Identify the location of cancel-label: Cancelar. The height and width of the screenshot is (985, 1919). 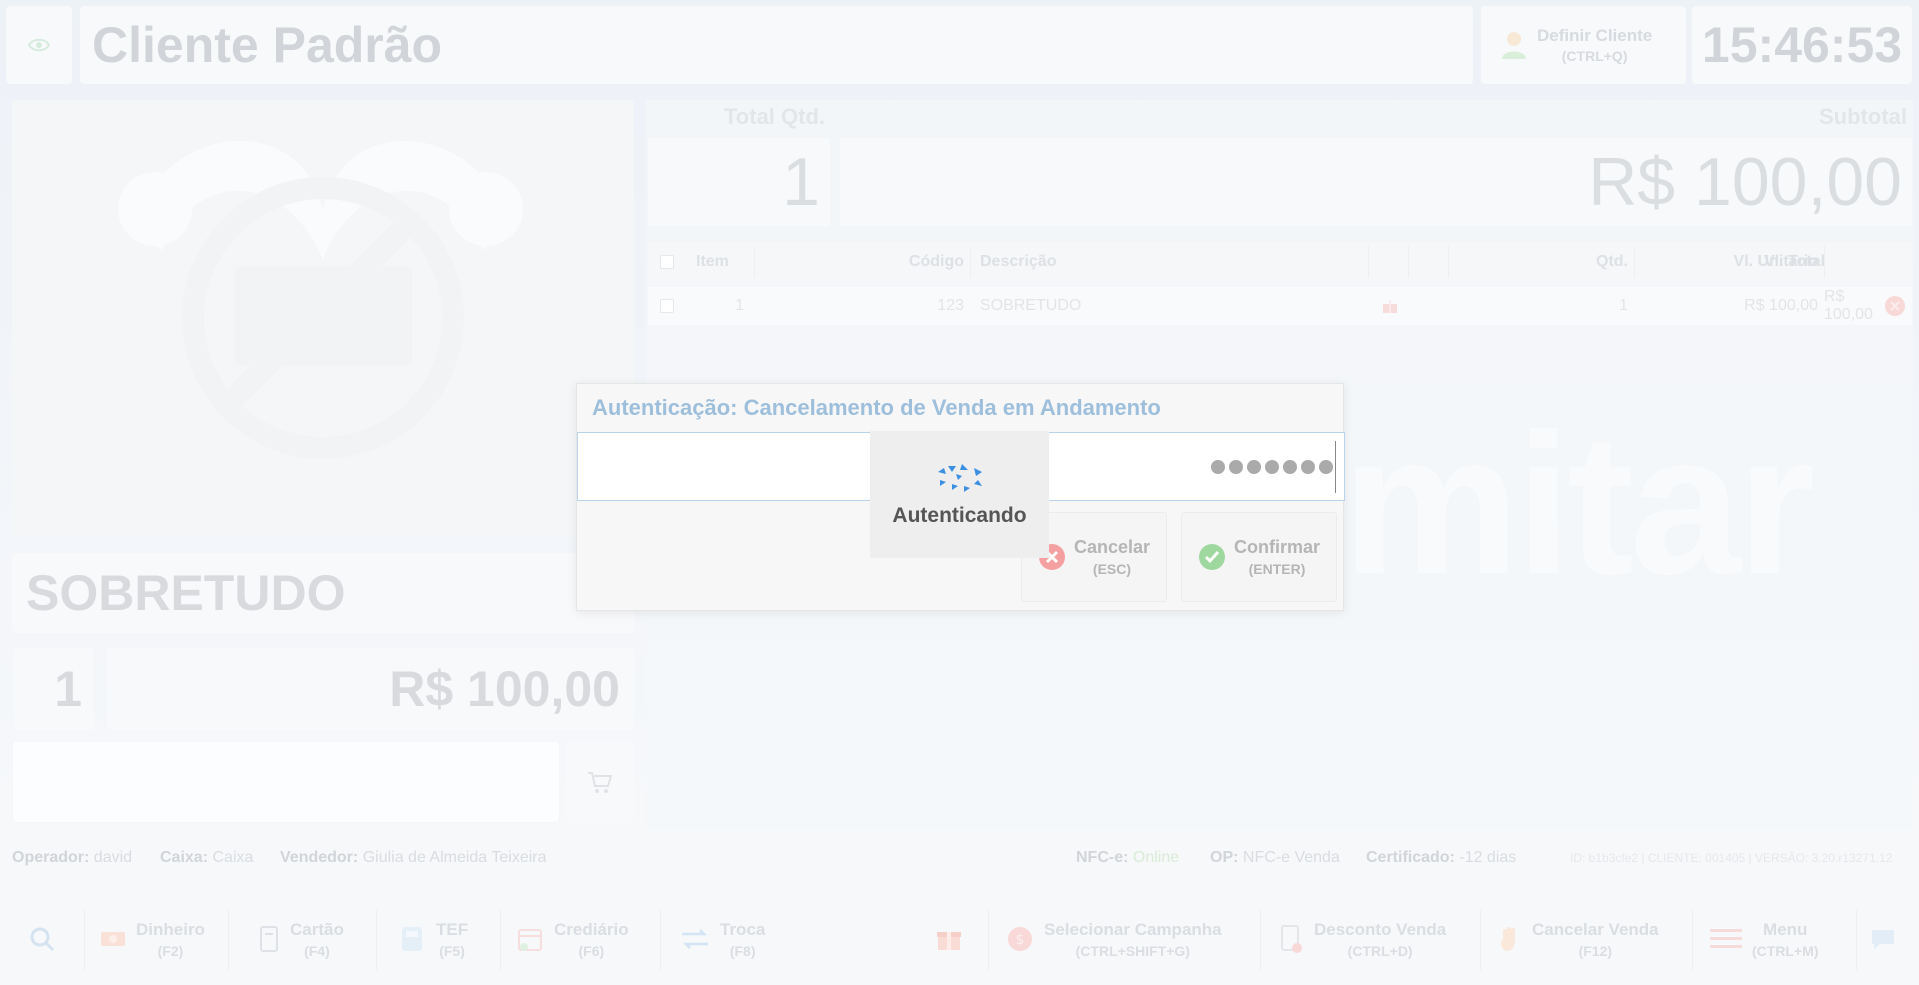
(1112, 547).